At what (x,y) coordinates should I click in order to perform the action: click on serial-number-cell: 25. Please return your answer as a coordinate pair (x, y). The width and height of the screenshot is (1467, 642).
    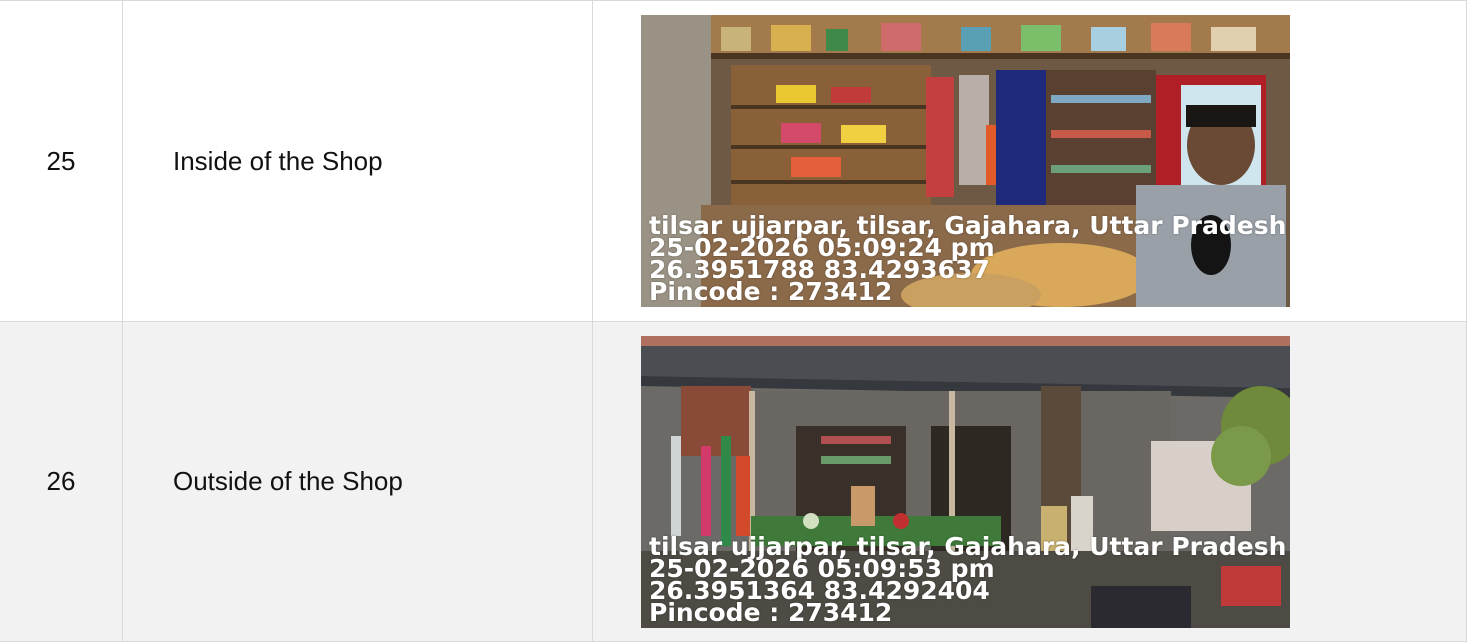
    Looking at the image, I should click on (61, 161).